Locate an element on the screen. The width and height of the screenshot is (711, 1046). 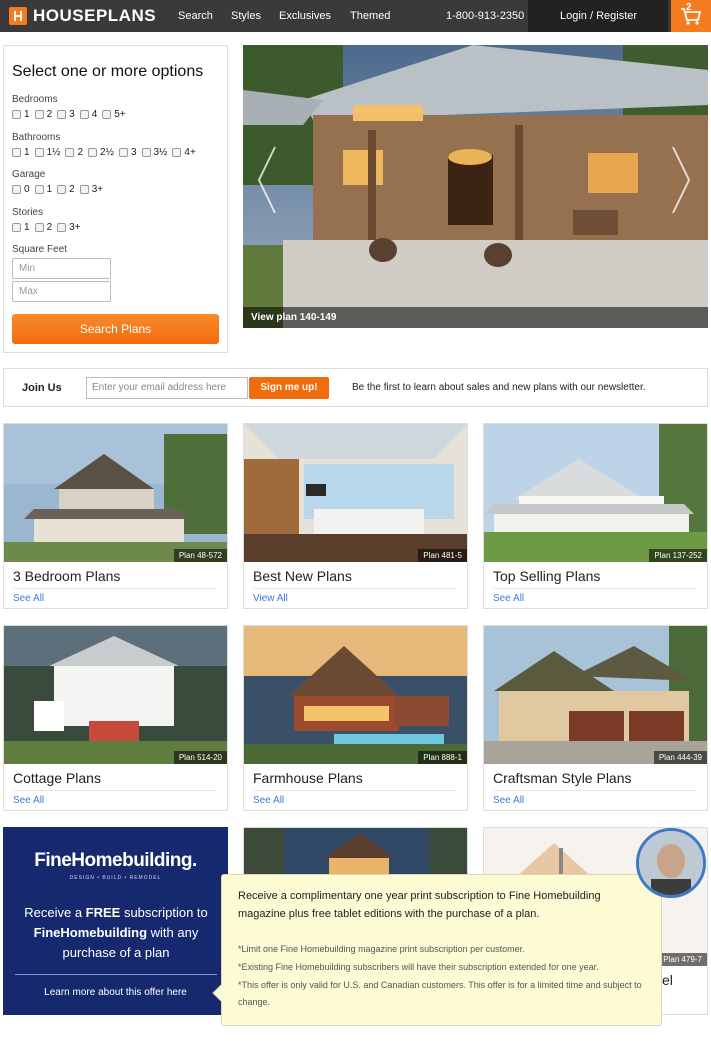
card-farmhouse-plans: Plan 888-1 Farmhouse Plans See All is located at coordinates (355, 718).